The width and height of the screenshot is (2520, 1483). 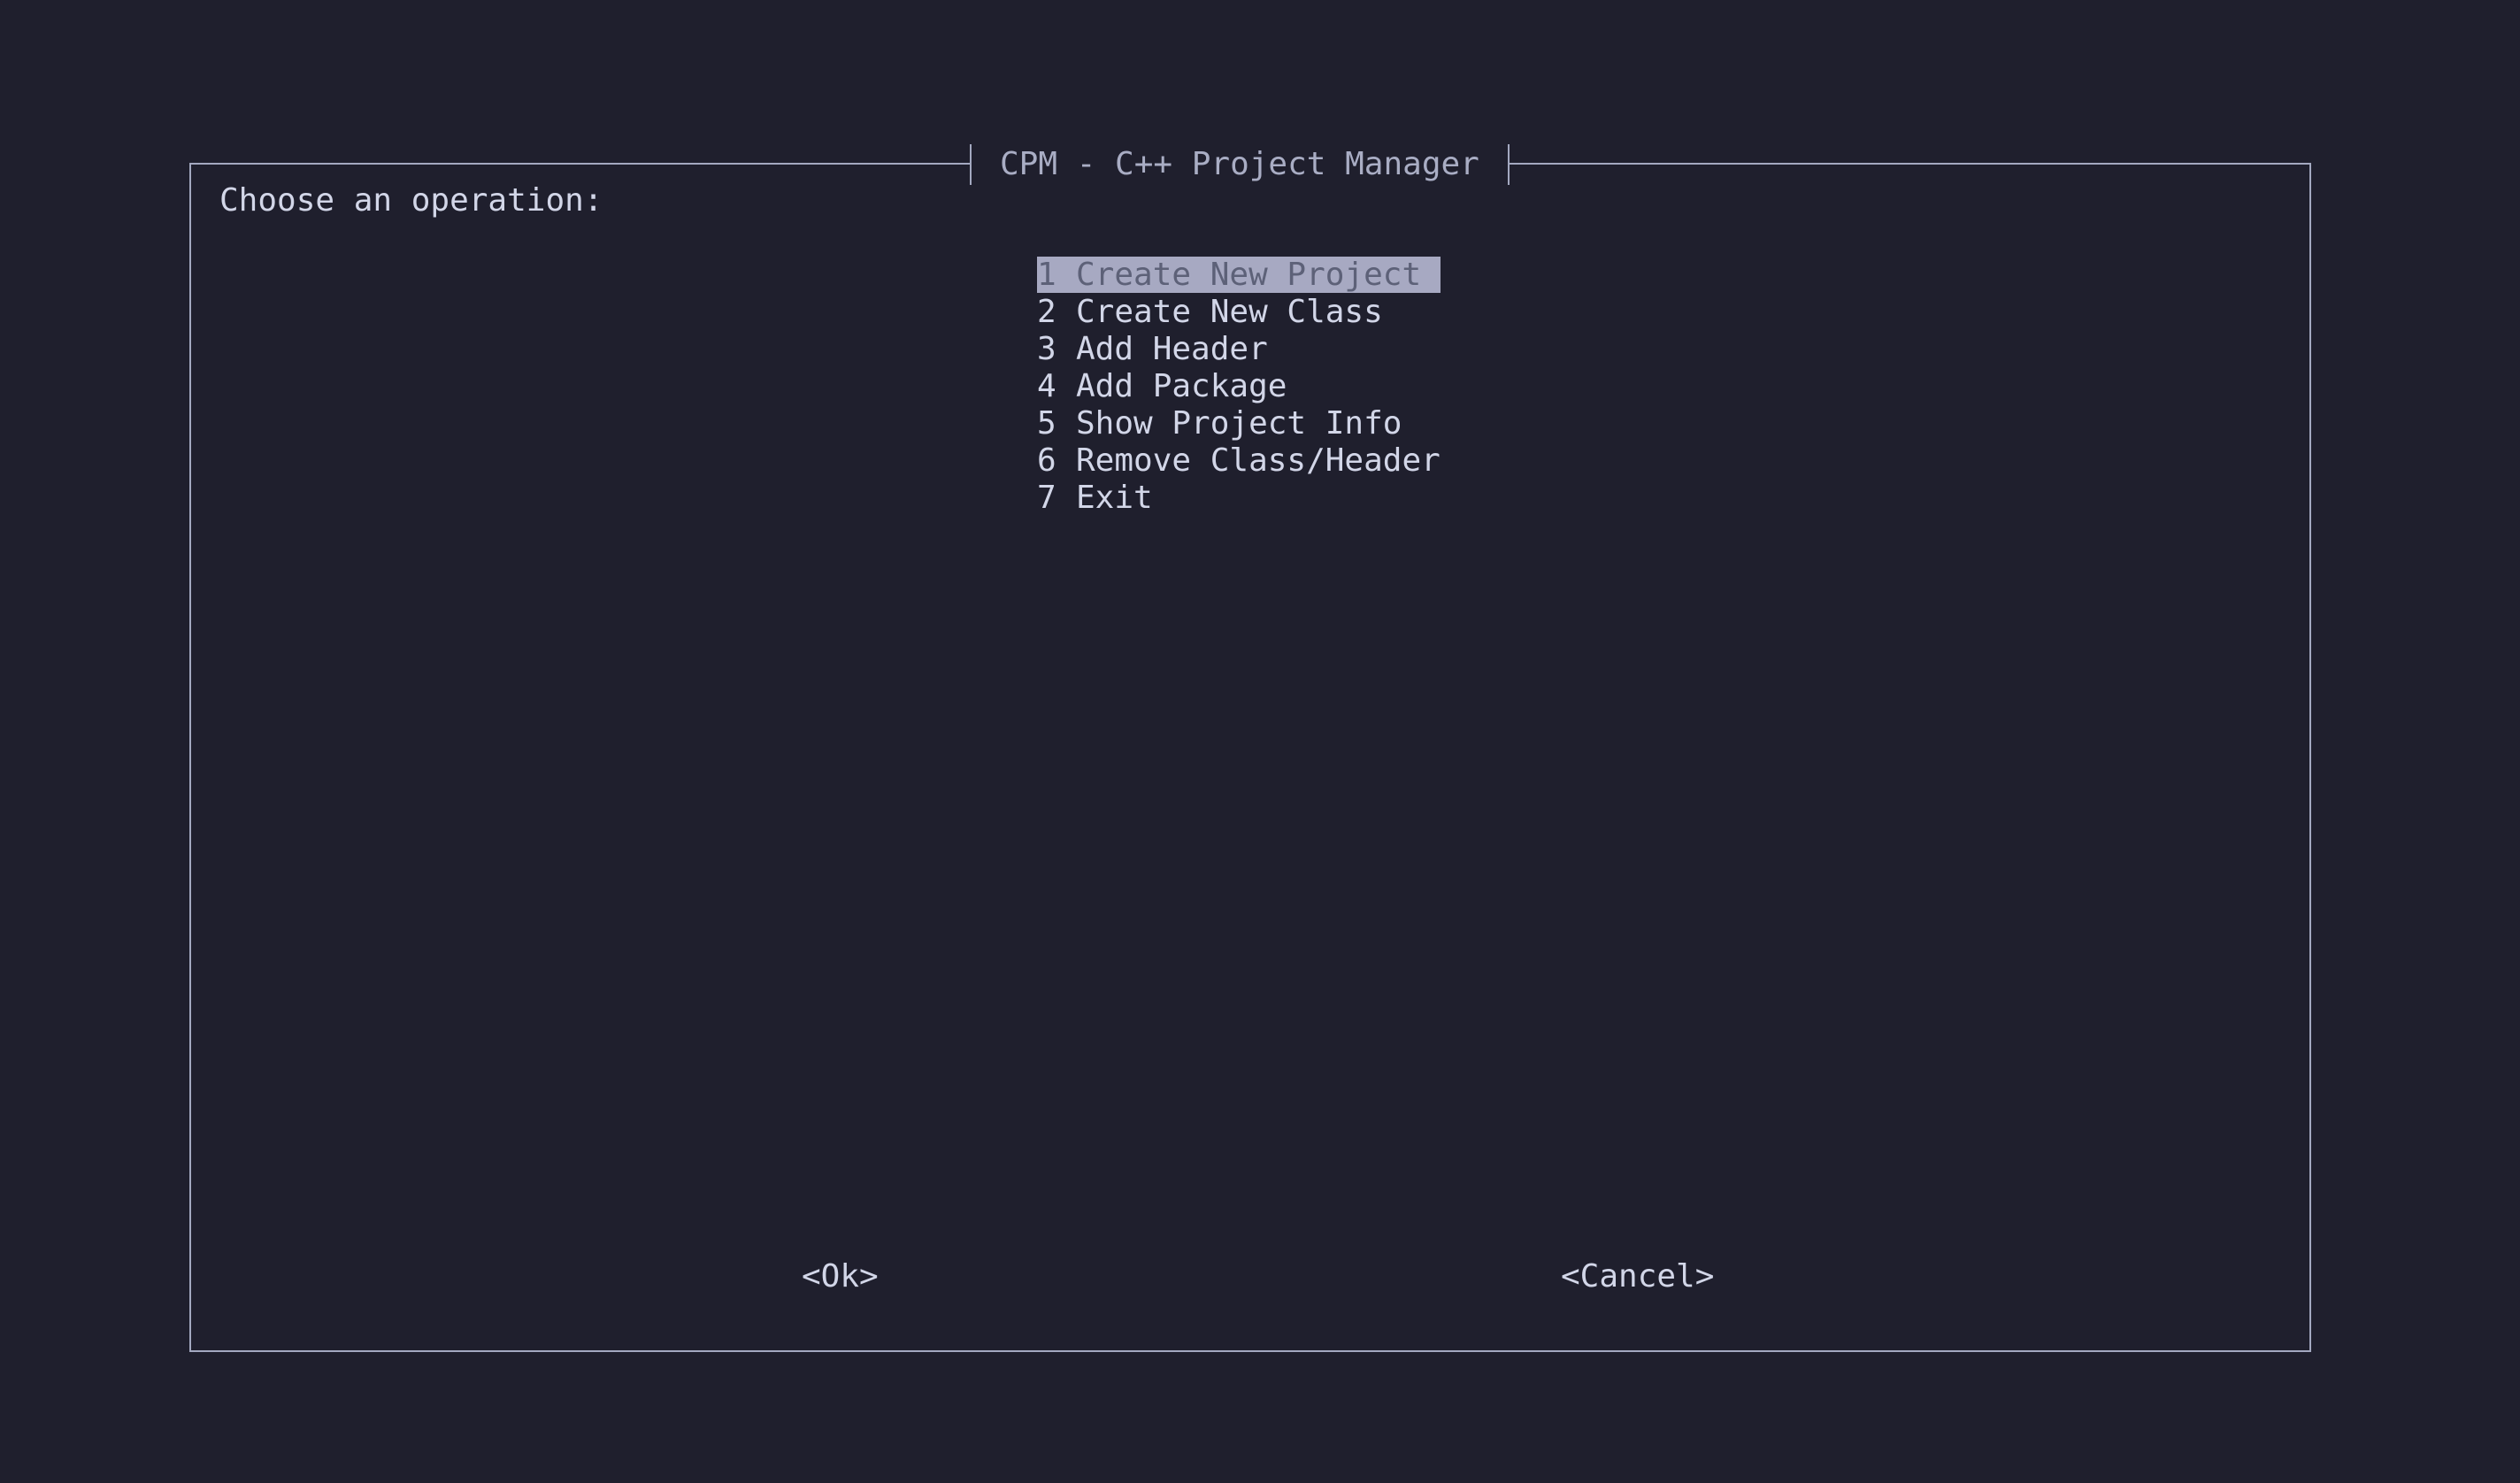 I want to click on title-right-tick, so click(x=1508, y=164).